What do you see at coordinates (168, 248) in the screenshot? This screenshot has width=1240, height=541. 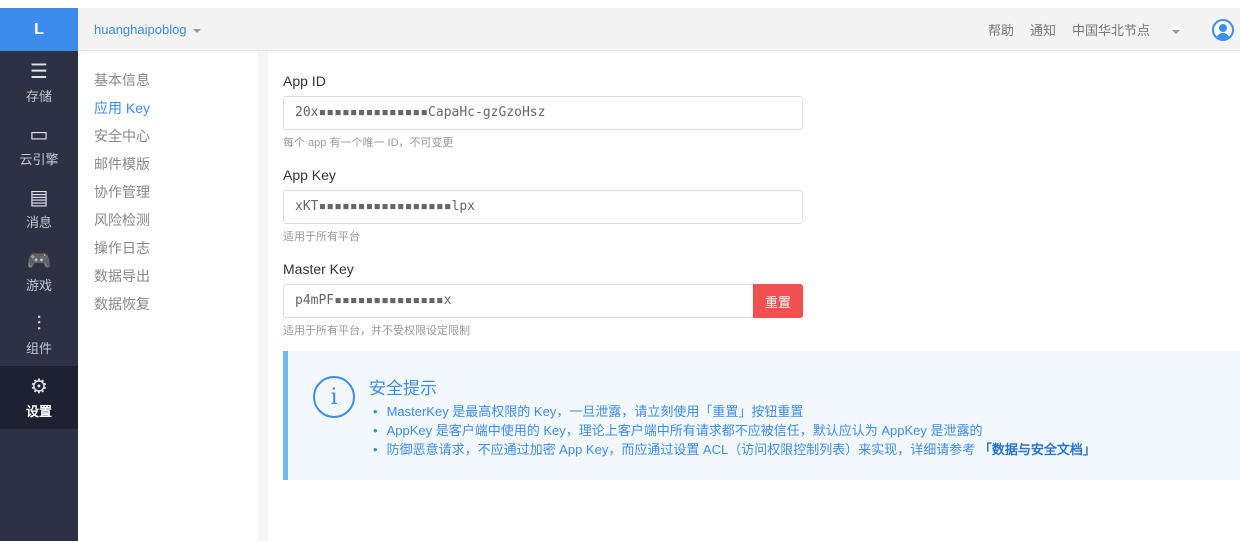 I see `subnav-operation-log: 操作日志` at bounding box center [168, 248].